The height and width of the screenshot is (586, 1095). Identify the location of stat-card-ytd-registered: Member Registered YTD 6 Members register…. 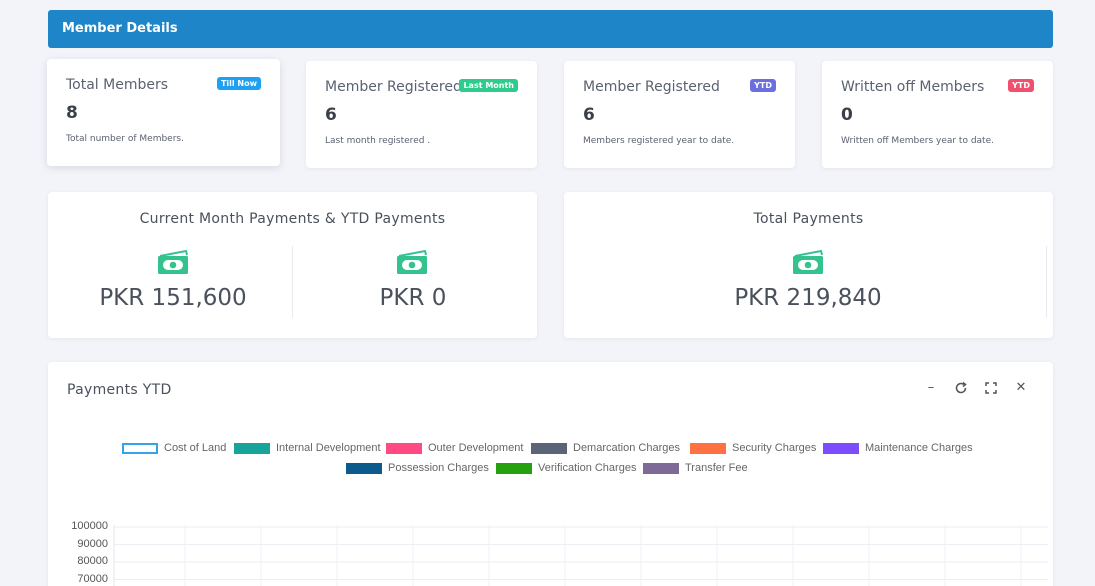
(679, 114).